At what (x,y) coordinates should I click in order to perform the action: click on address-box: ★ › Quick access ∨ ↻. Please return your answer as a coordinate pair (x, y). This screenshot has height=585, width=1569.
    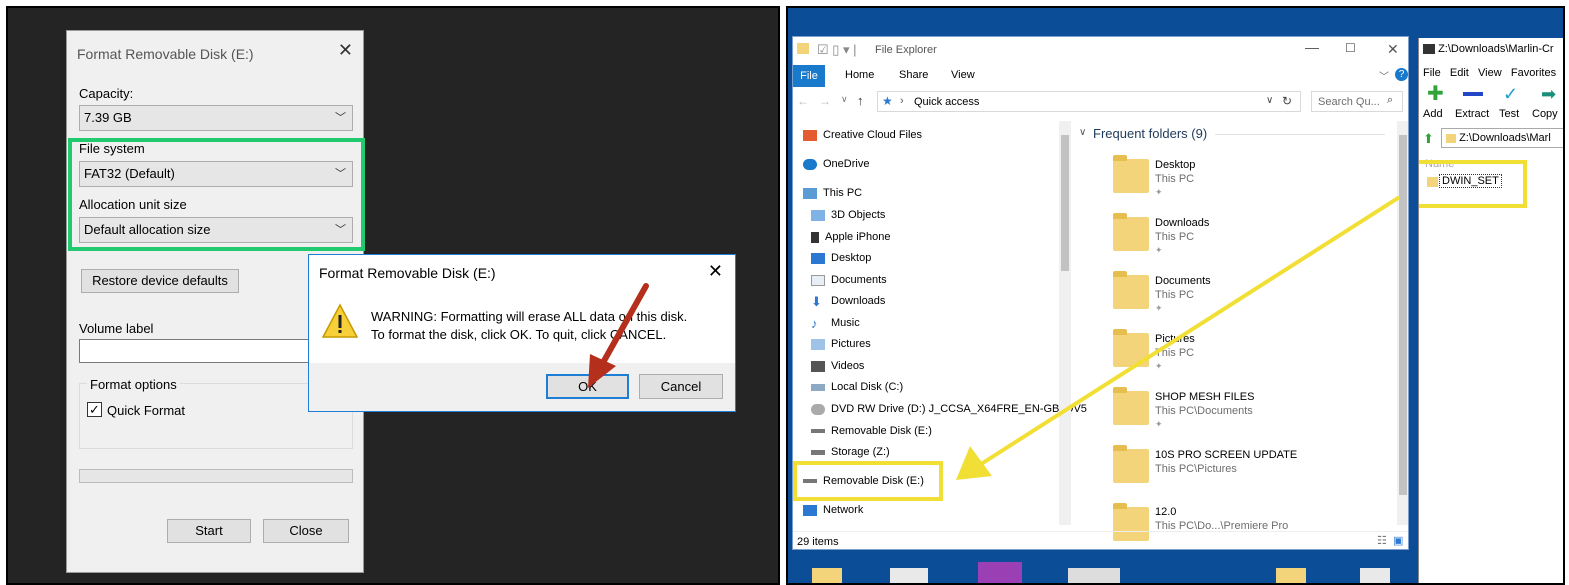
    Looking at the image, I should click on (1089, 101).